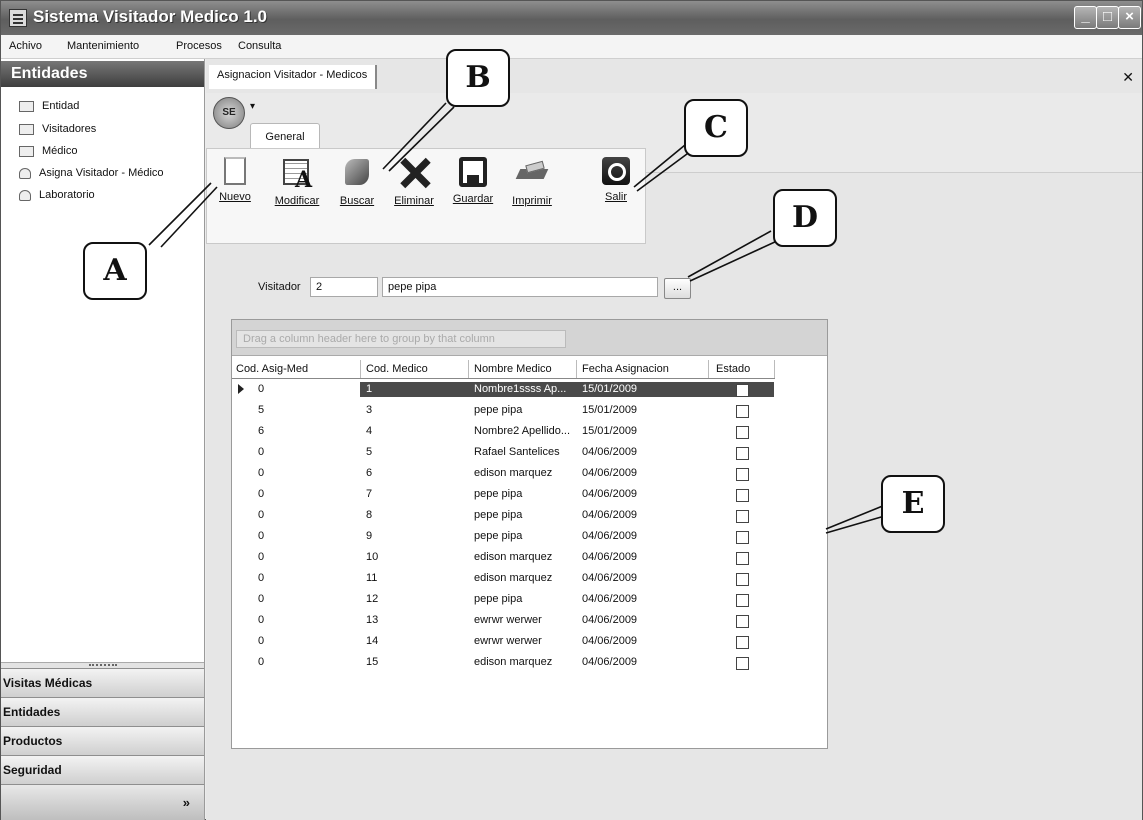 The height and width of the screenshot is (820, 1143). What do you see at coordinates (369, 536) in the screenshot?
I see `cell-cod-medico: 9` at bounding box center [369, 536].